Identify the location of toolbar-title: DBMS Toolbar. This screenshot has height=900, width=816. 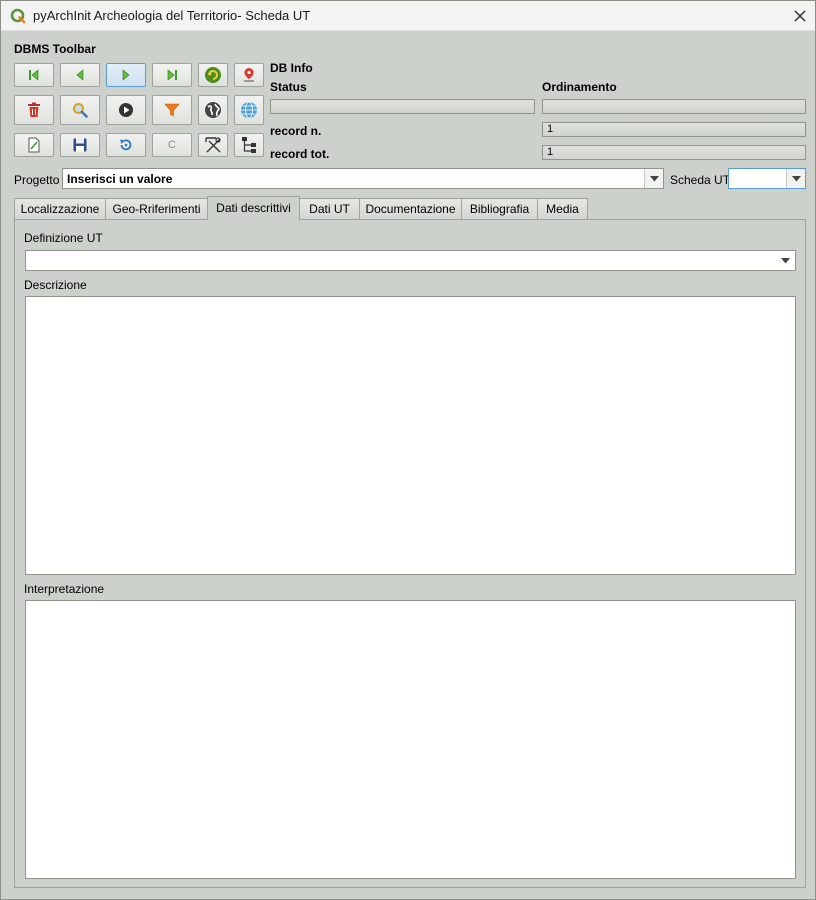
(55, 49).